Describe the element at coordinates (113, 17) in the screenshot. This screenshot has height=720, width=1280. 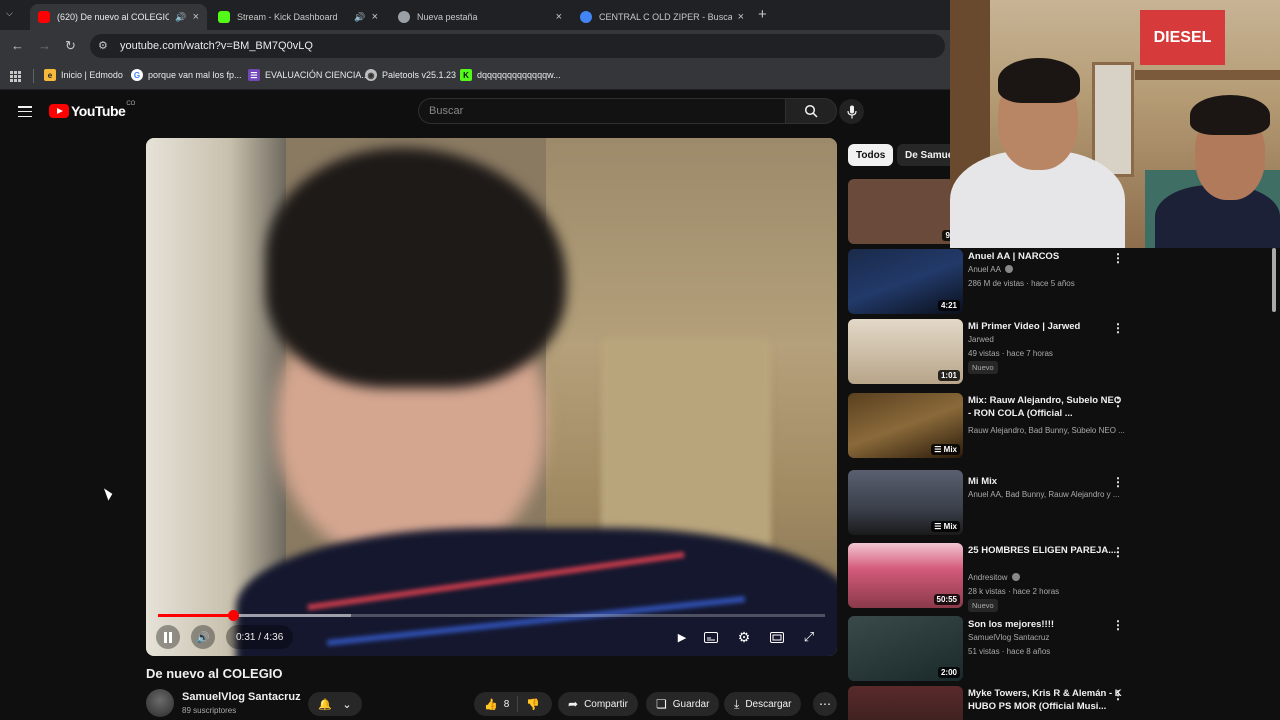
I see `tab-title: (620) De nuevo al COLEGIO -` at that location.